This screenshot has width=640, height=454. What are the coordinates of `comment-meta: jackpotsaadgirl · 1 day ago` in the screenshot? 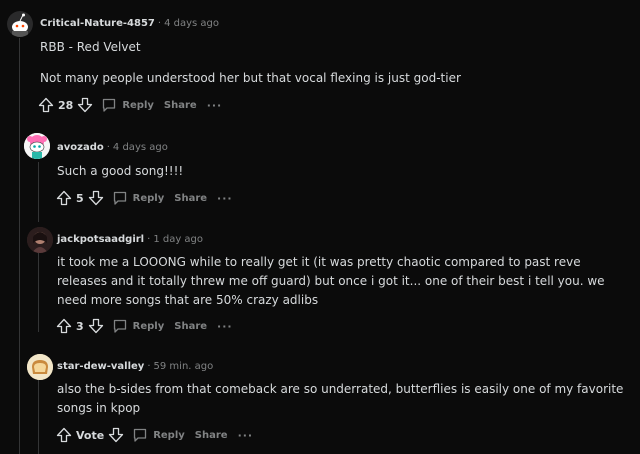 It's located at (130, 239).